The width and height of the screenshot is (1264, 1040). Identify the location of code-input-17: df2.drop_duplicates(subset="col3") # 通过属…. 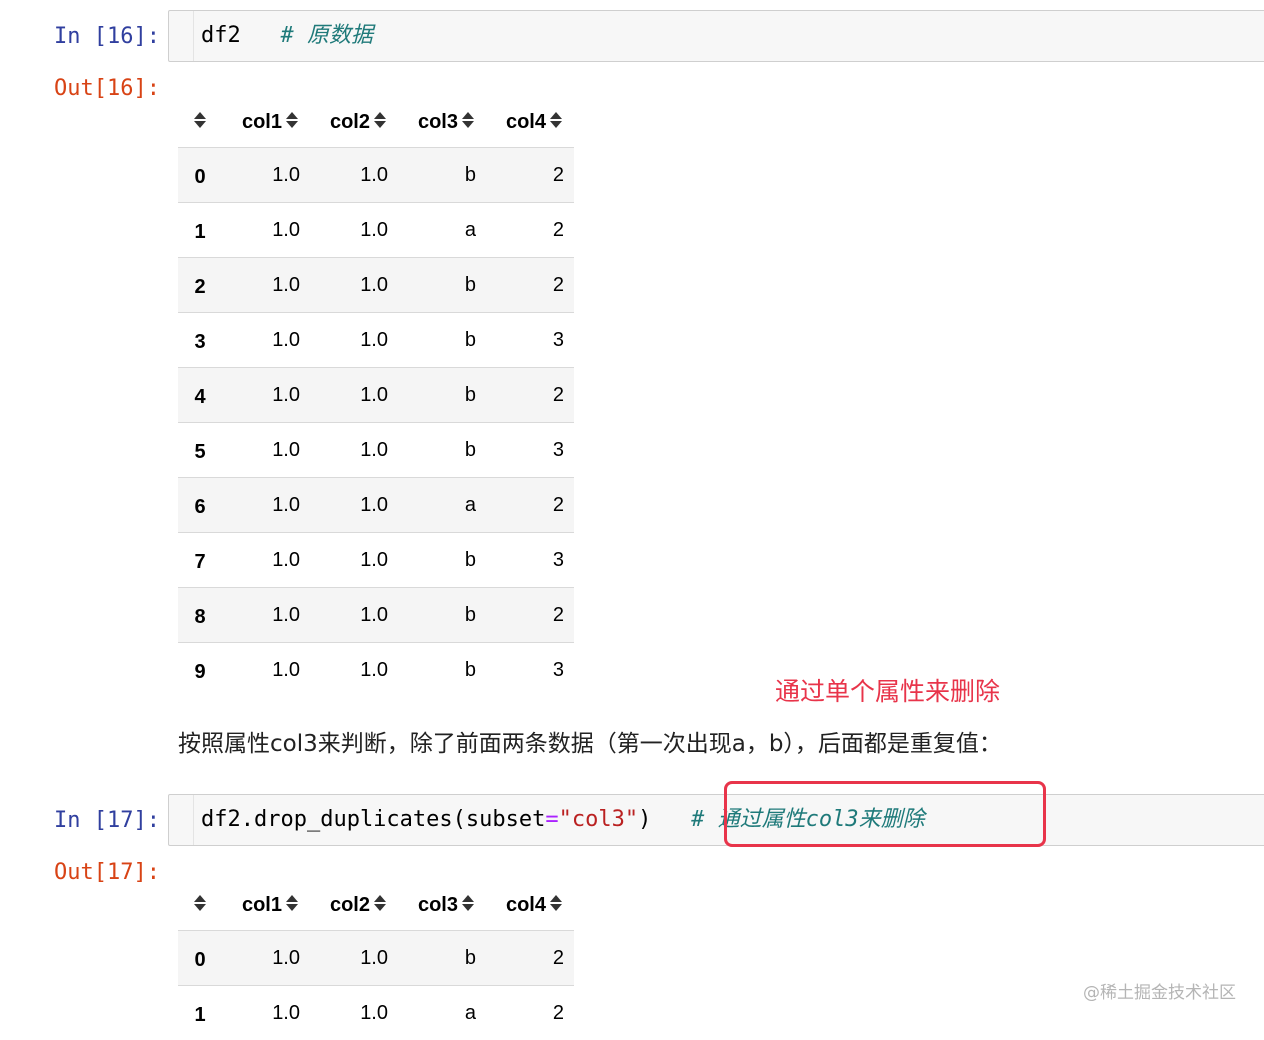
(716, 820).